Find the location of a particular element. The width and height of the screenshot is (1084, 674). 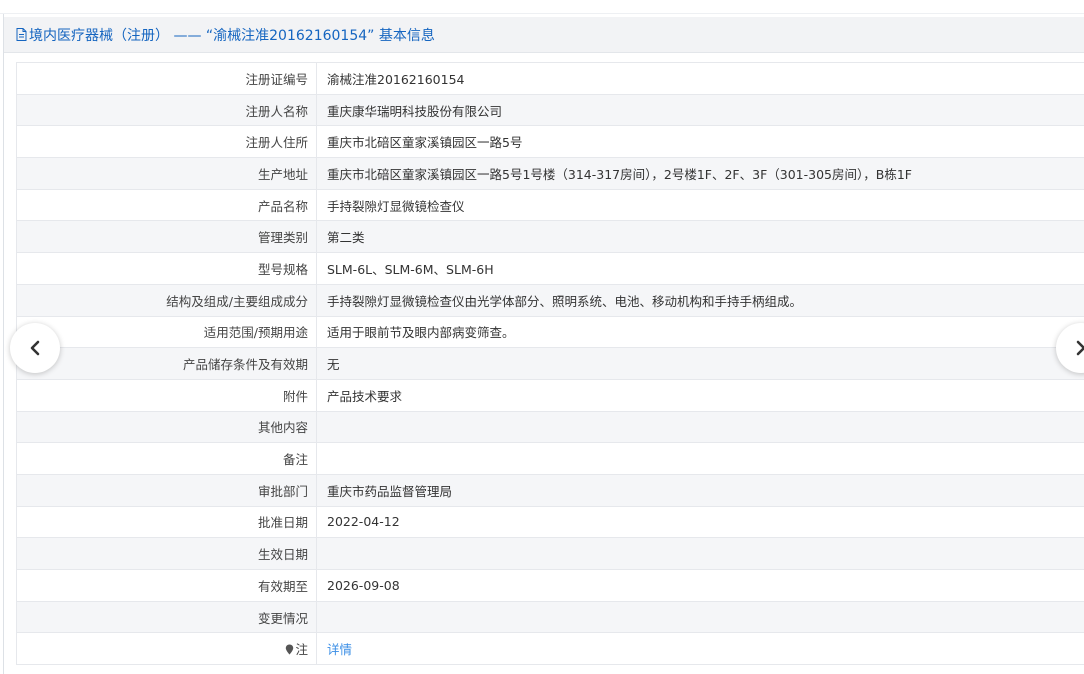

row-label: 注册人住所 is located at coordinates (166, 142).